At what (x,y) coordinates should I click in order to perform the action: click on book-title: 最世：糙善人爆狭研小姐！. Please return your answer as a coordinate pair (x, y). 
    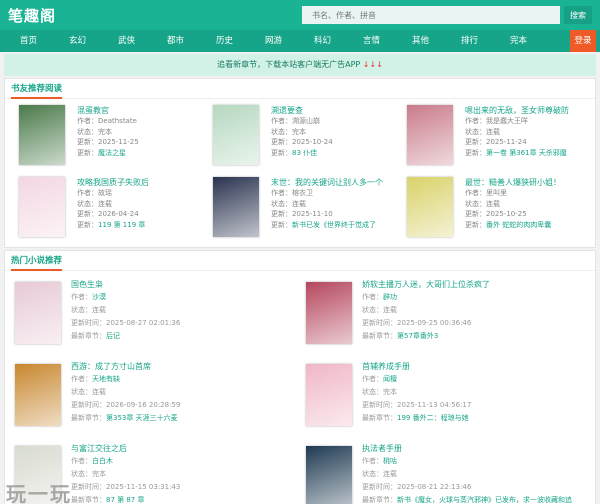
    Looking at the image, I should click on (527, 182).